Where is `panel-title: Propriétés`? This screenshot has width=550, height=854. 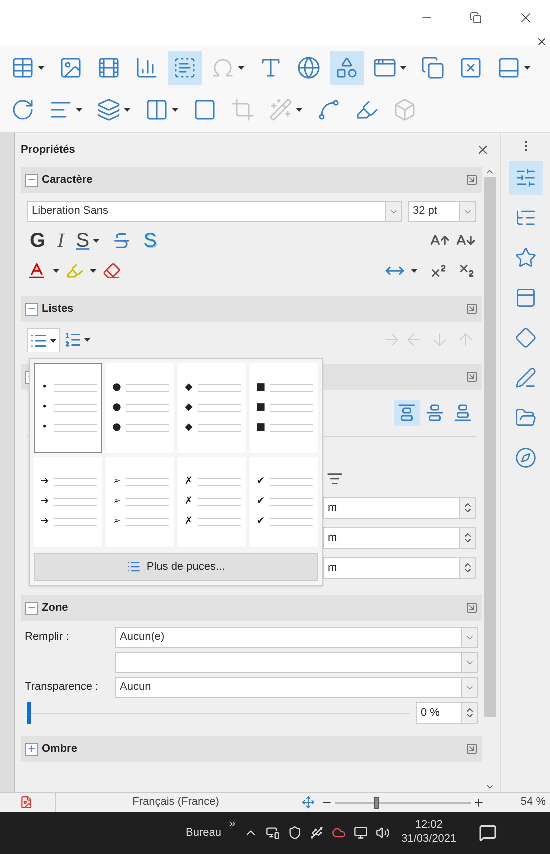
panel-title: Propriétés is located at coordinates (48, 150).